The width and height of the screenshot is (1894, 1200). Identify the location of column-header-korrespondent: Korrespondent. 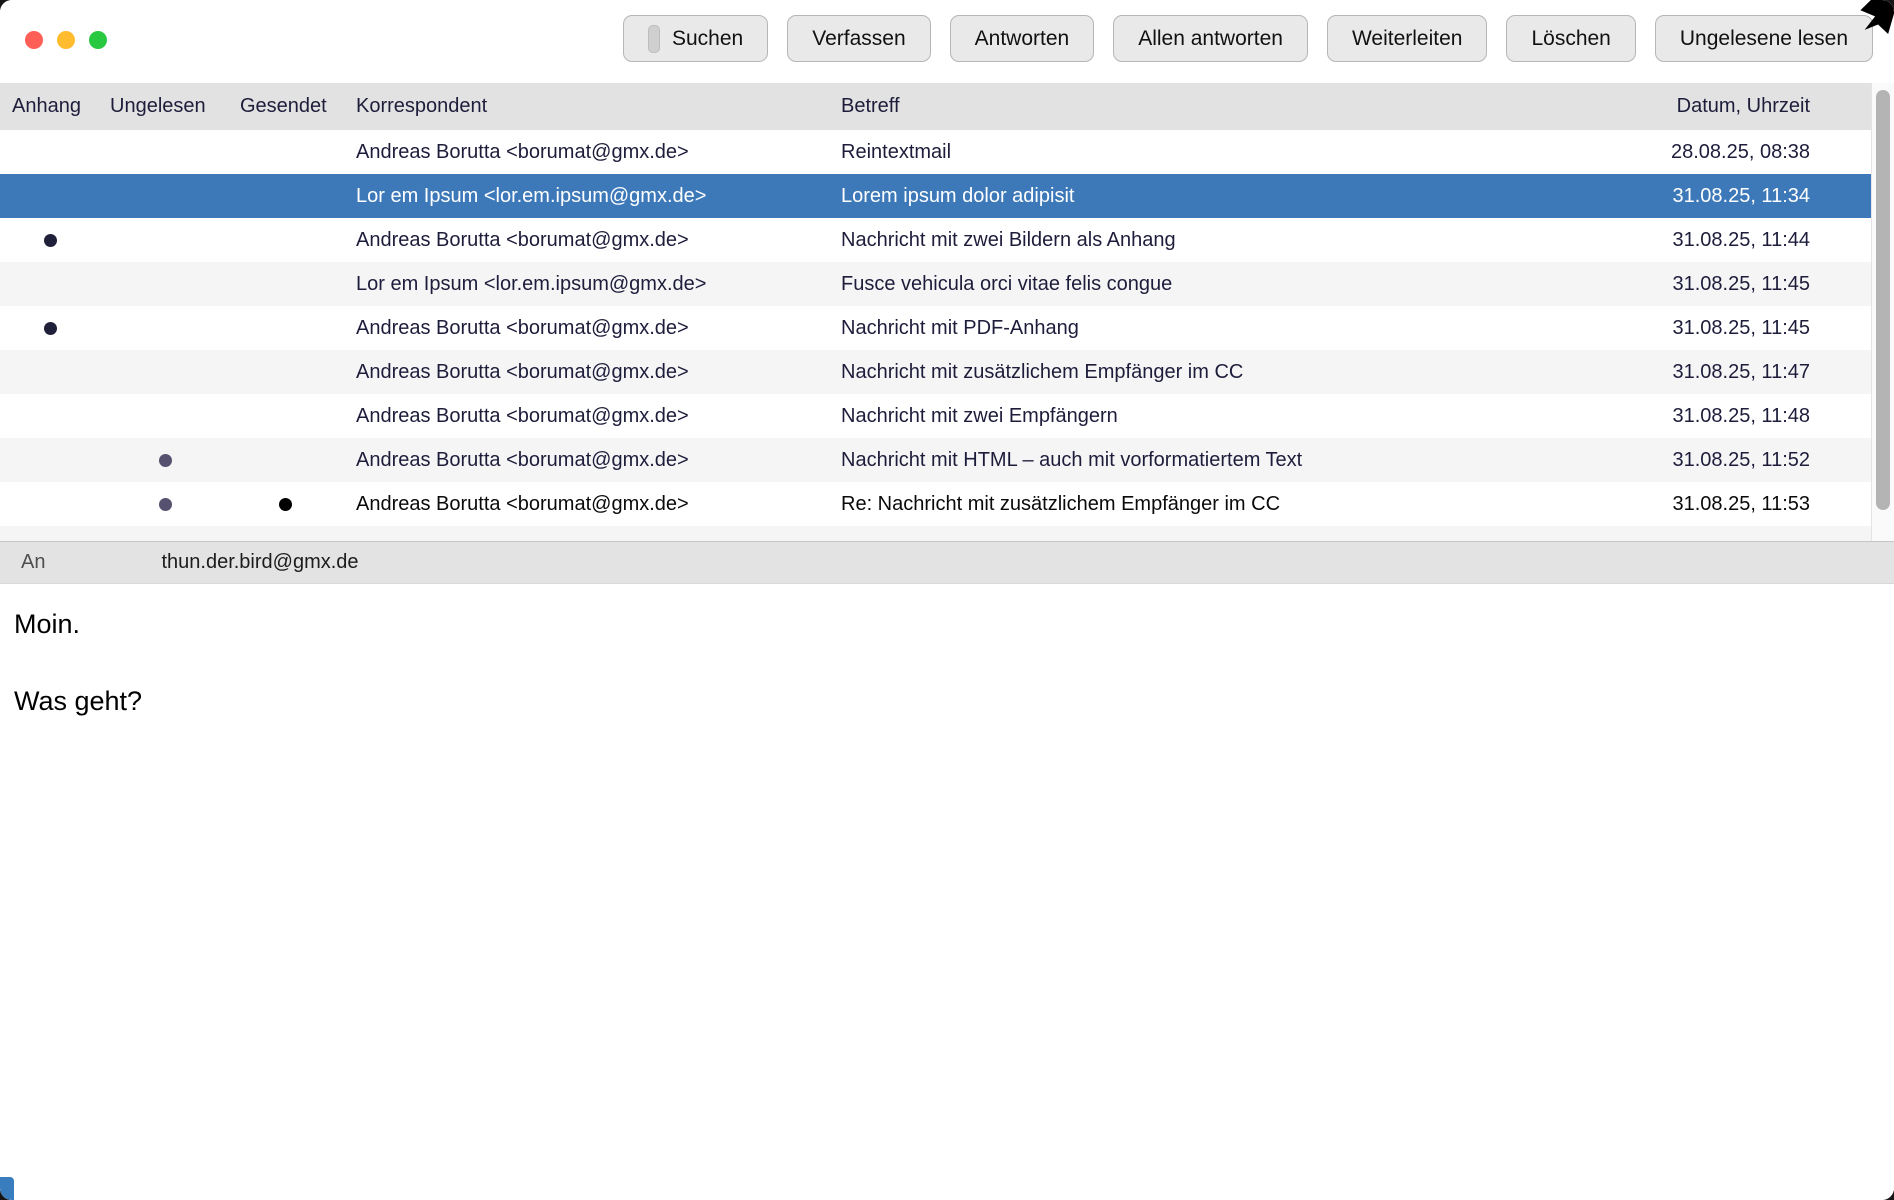
(585, 106).